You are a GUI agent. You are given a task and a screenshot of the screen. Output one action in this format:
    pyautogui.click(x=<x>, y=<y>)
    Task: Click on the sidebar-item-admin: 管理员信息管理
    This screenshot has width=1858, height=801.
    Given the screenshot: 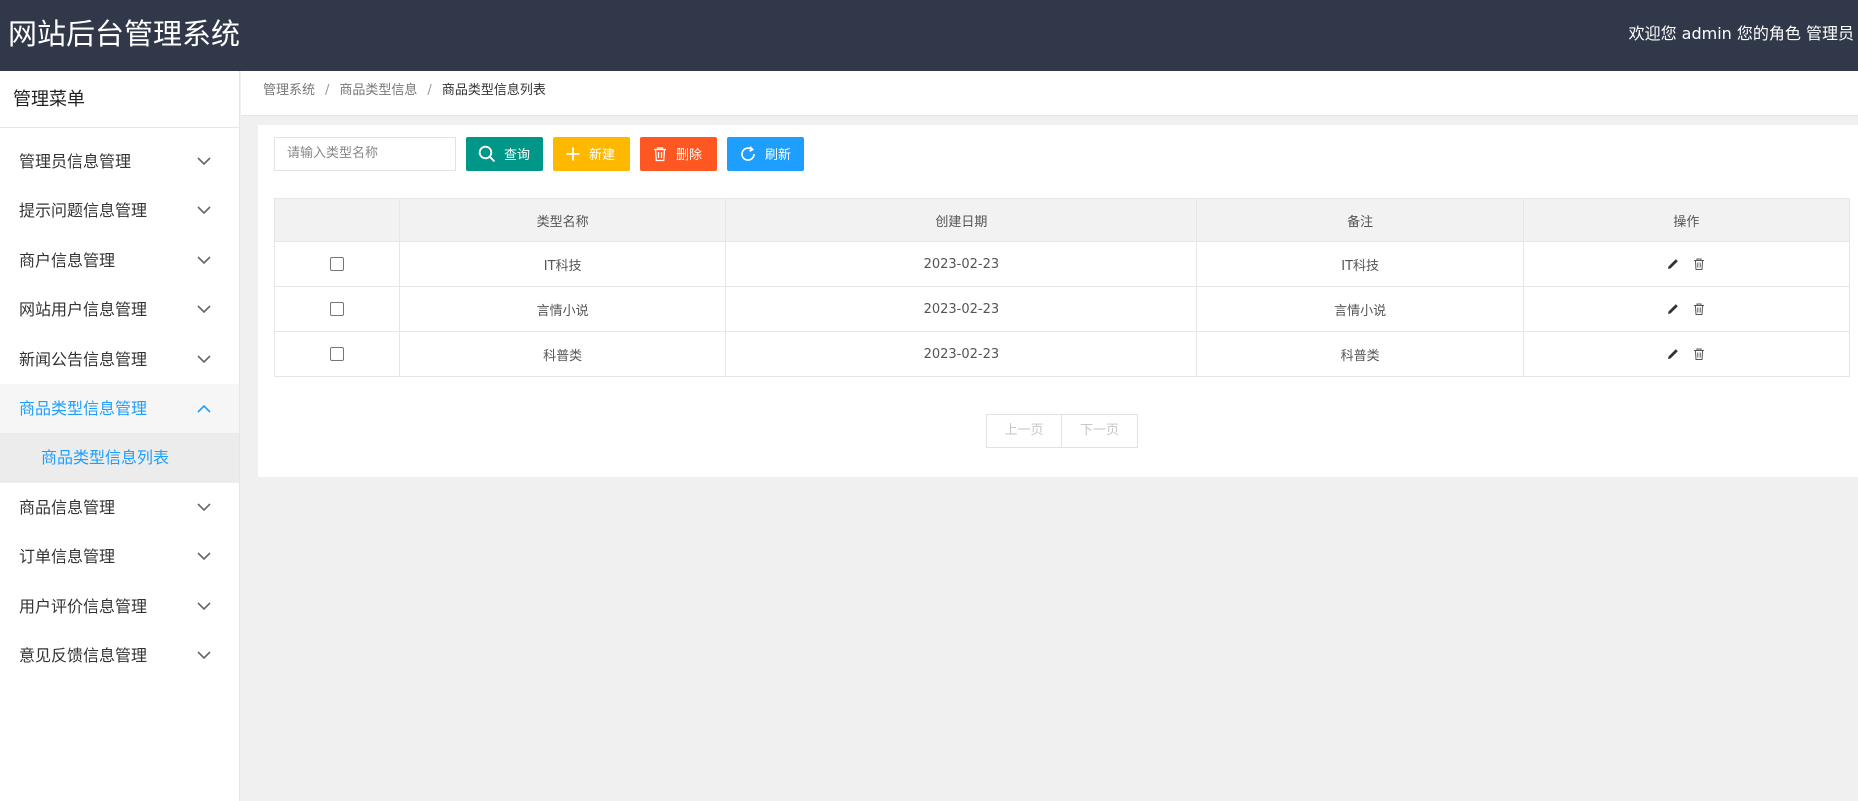 What is the action you would take?
    pyautogui.click(x=119, y=161)
    